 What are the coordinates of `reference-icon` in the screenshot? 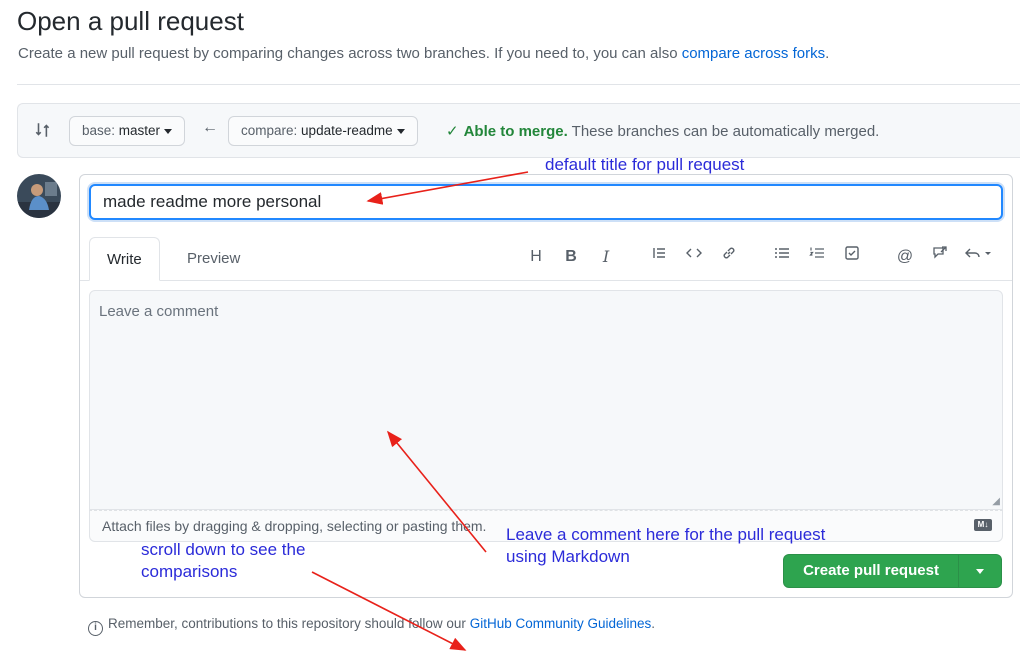 It's located at (940, 257).